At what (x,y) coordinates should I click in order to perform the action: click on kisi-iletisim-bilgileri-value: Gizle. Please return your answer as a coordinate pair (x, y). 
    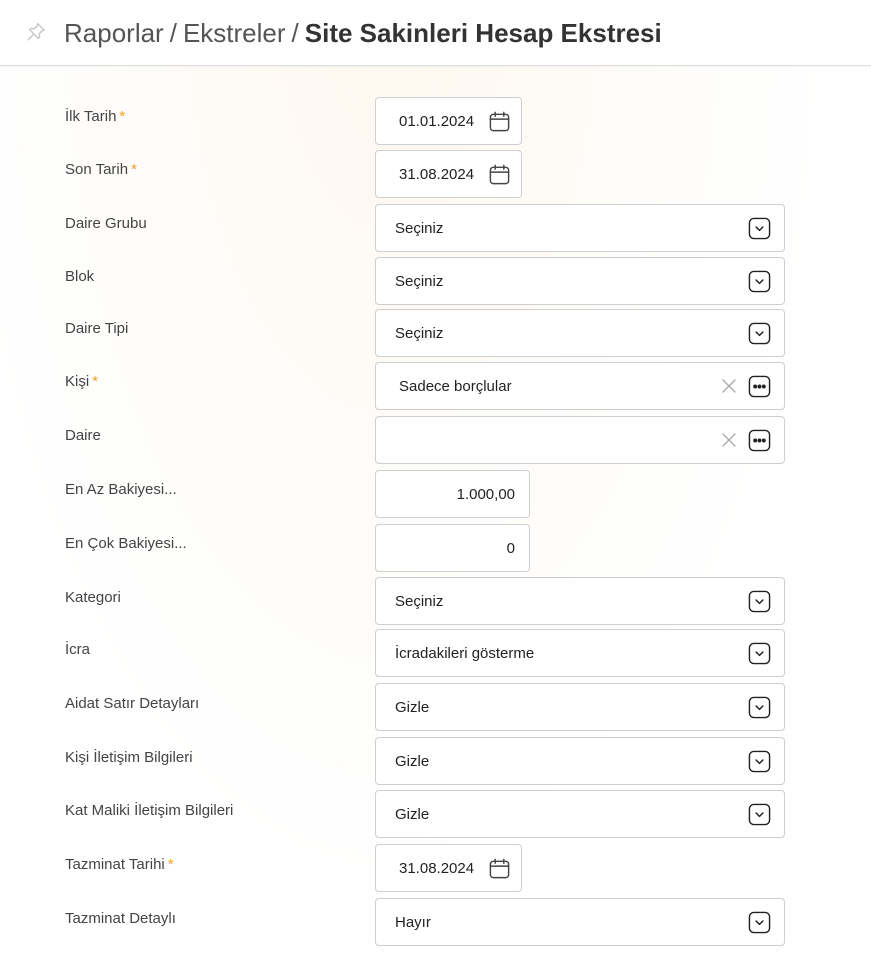
    Looking at the image, I should click on (412, 761).